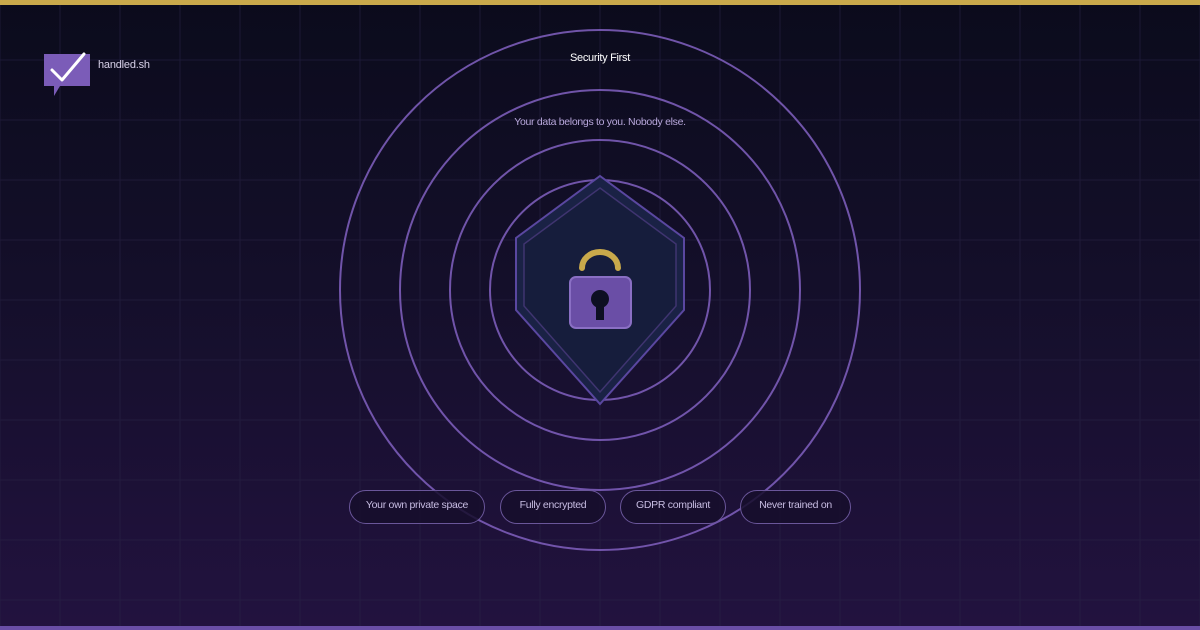 This screenshot has width=1200, height=630. Describe the element at coordinates (673, 507) in the screenshot. I see `feature-pill-gdpr: GDPR compliant` at that location.